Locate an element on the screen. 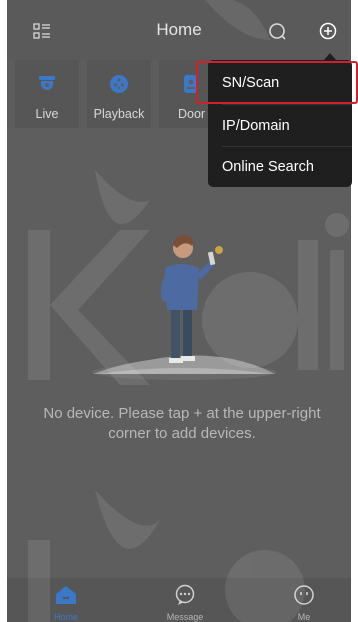  quick-item-playback: Playback is located at coordinates (119, 94).